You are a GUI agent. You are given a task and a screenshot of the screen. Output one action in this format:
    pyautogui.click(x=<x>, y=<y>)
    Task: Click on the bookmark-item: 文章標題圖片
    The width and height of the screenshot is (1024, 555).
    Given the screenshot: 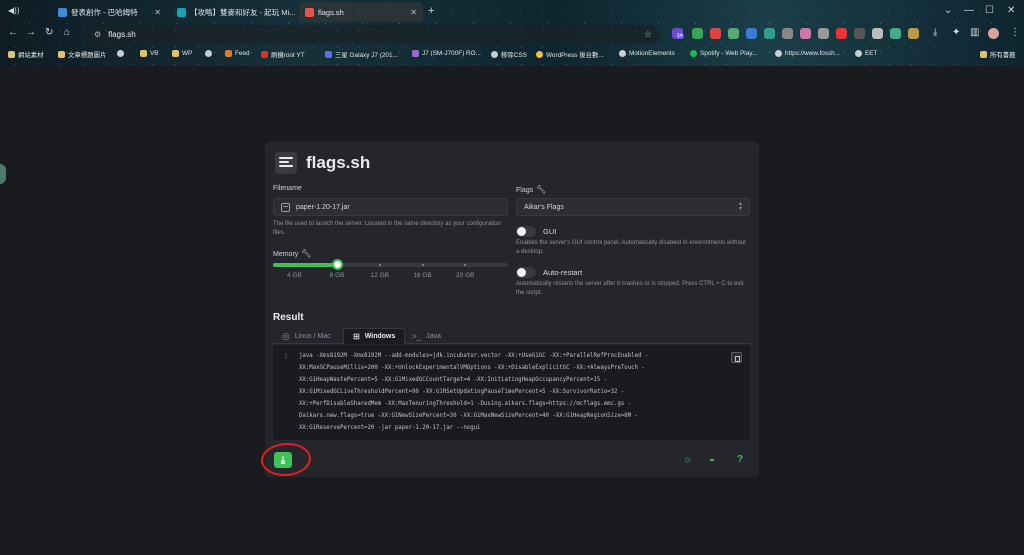 What is the action you would take?
    pyautogui.click(x=82, y=54)
    